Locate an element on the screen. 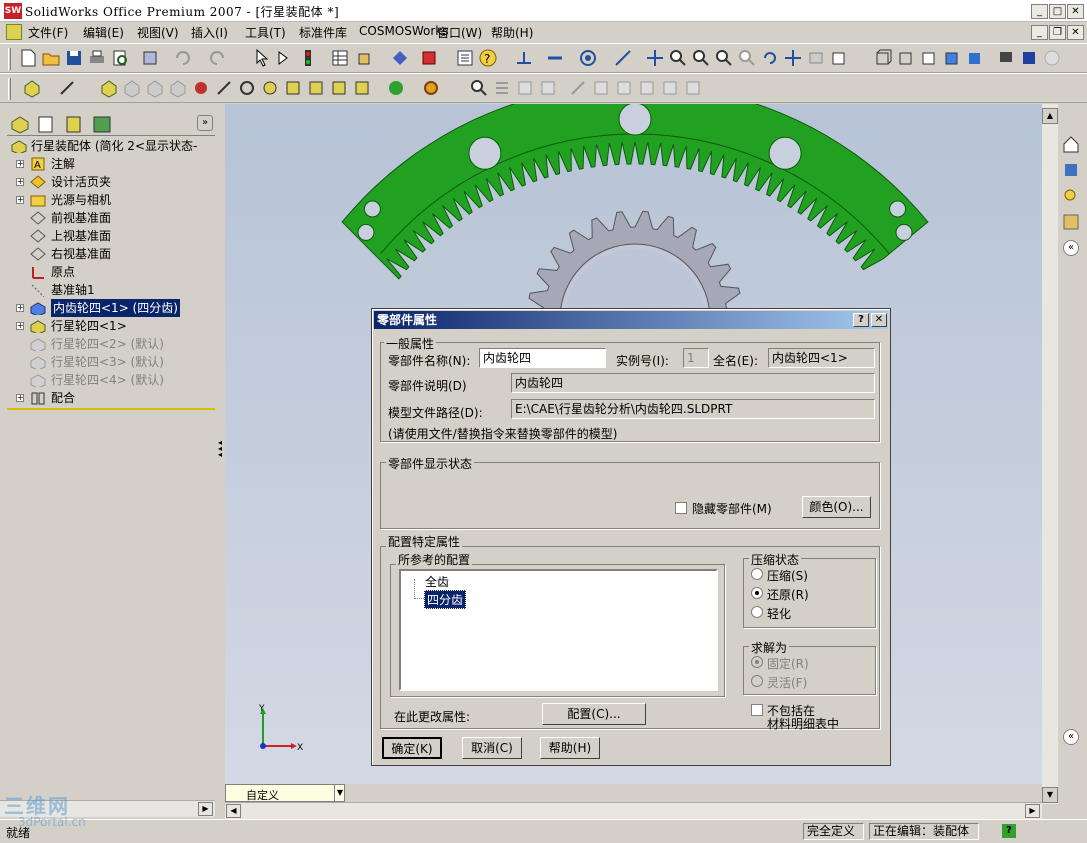 This screenshot has height=843, width=1087. file-explorer-icon is located at coordinates (1071, 196).